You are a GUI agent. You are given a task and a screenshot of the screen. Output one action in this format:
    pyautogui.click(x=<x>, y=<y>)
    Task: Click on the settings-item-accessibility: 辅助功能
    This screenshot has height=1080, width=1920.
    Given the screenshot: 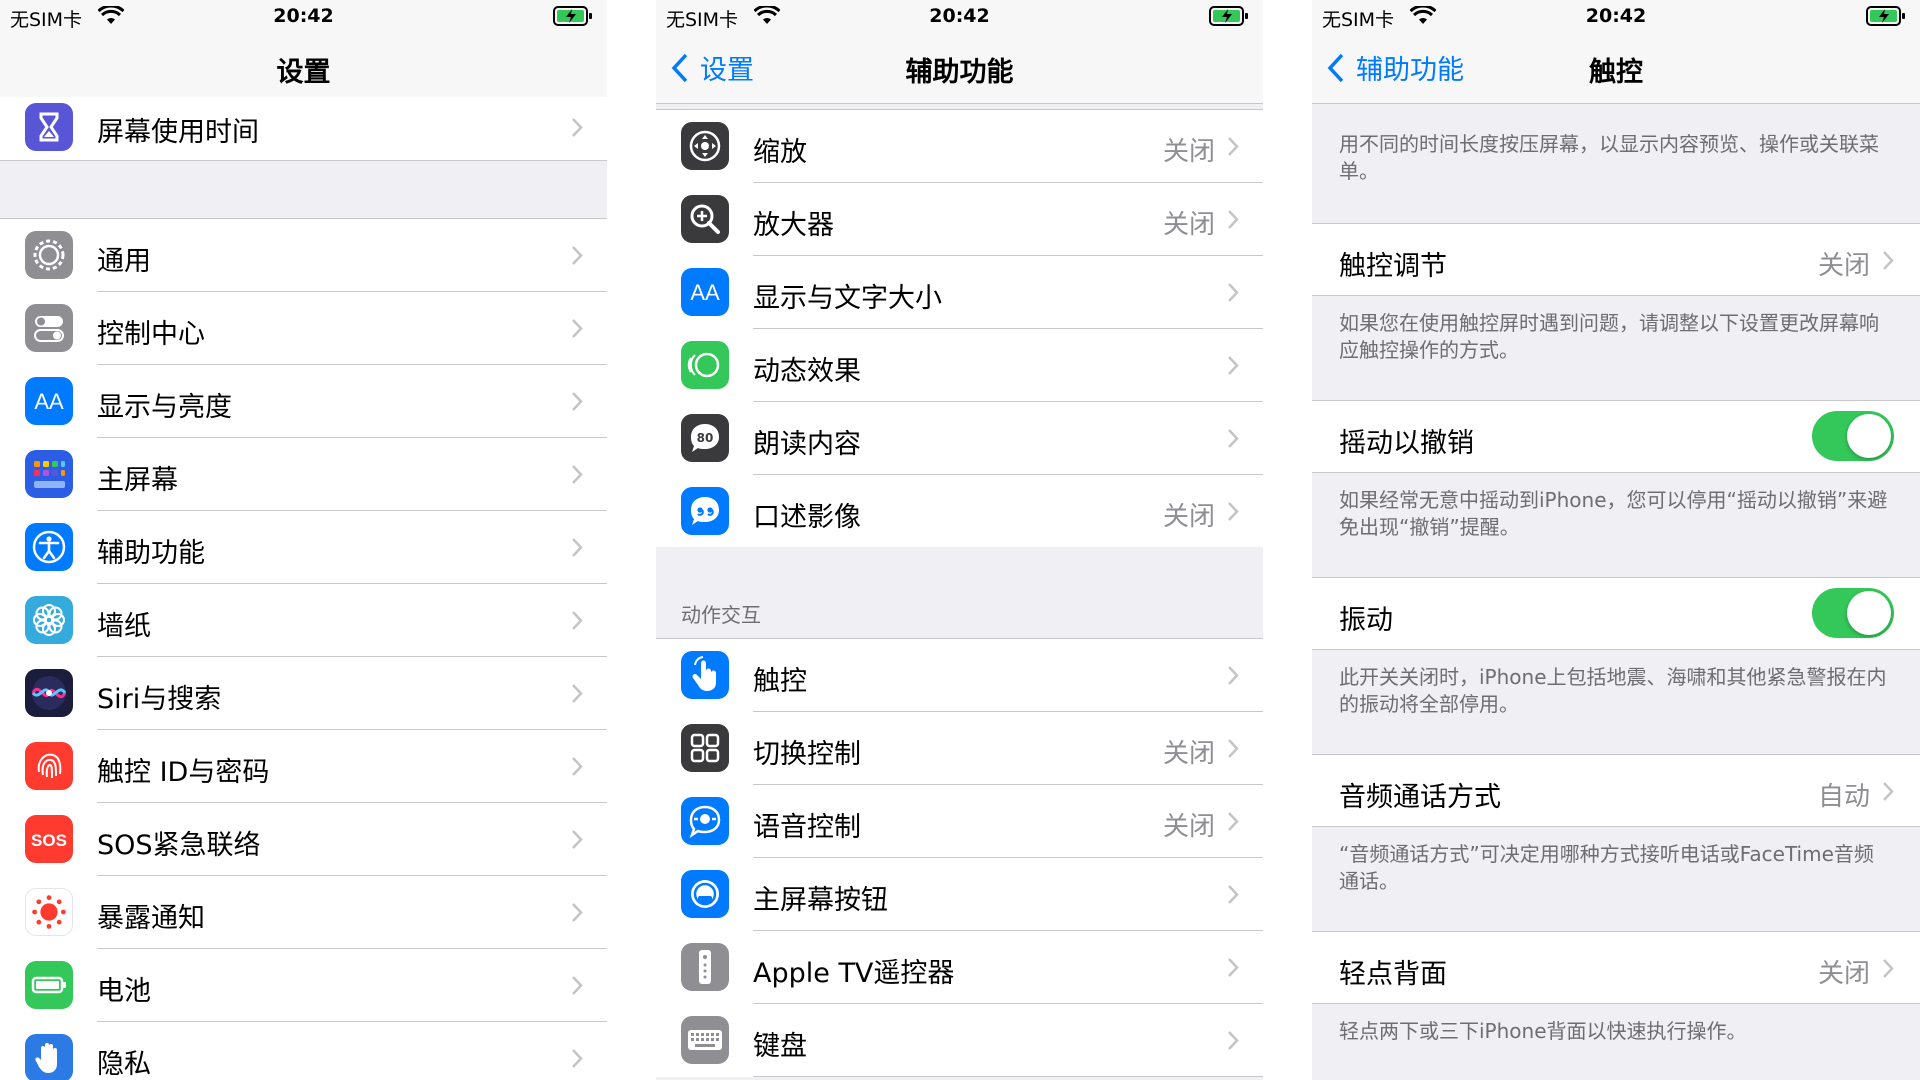 What is the action you would take?
    pyautogui.click(x=303, y=547)
    